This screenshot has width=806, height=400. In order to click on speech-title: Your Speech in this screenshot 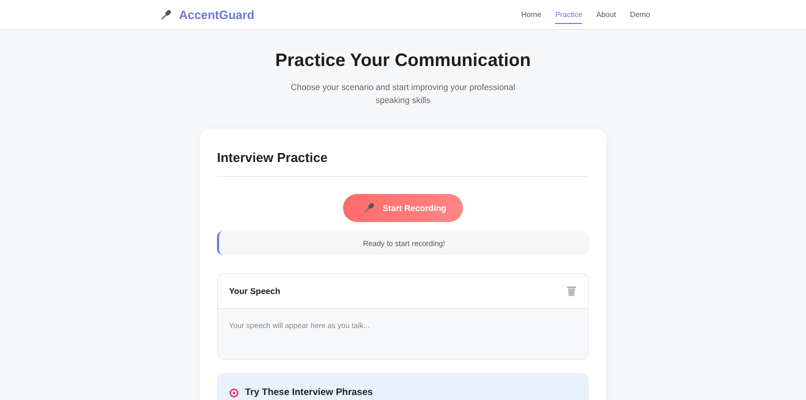, I will do `click(254, 291)`.